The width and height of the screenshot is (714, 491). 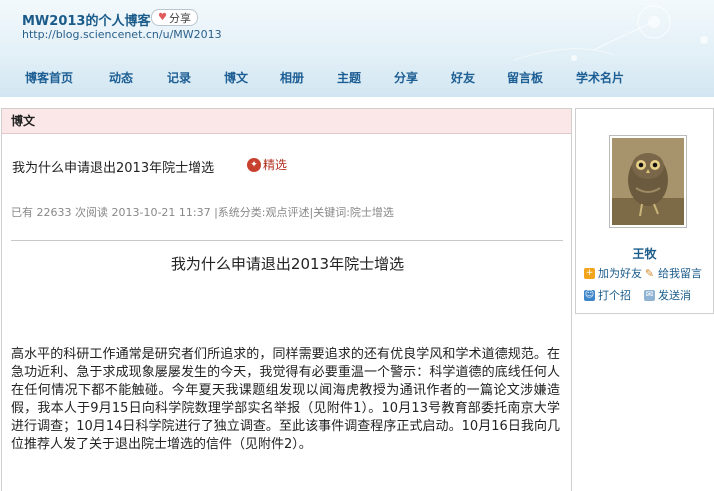 I want to click on mail-icon: ✉, so click(x=649, y=295).